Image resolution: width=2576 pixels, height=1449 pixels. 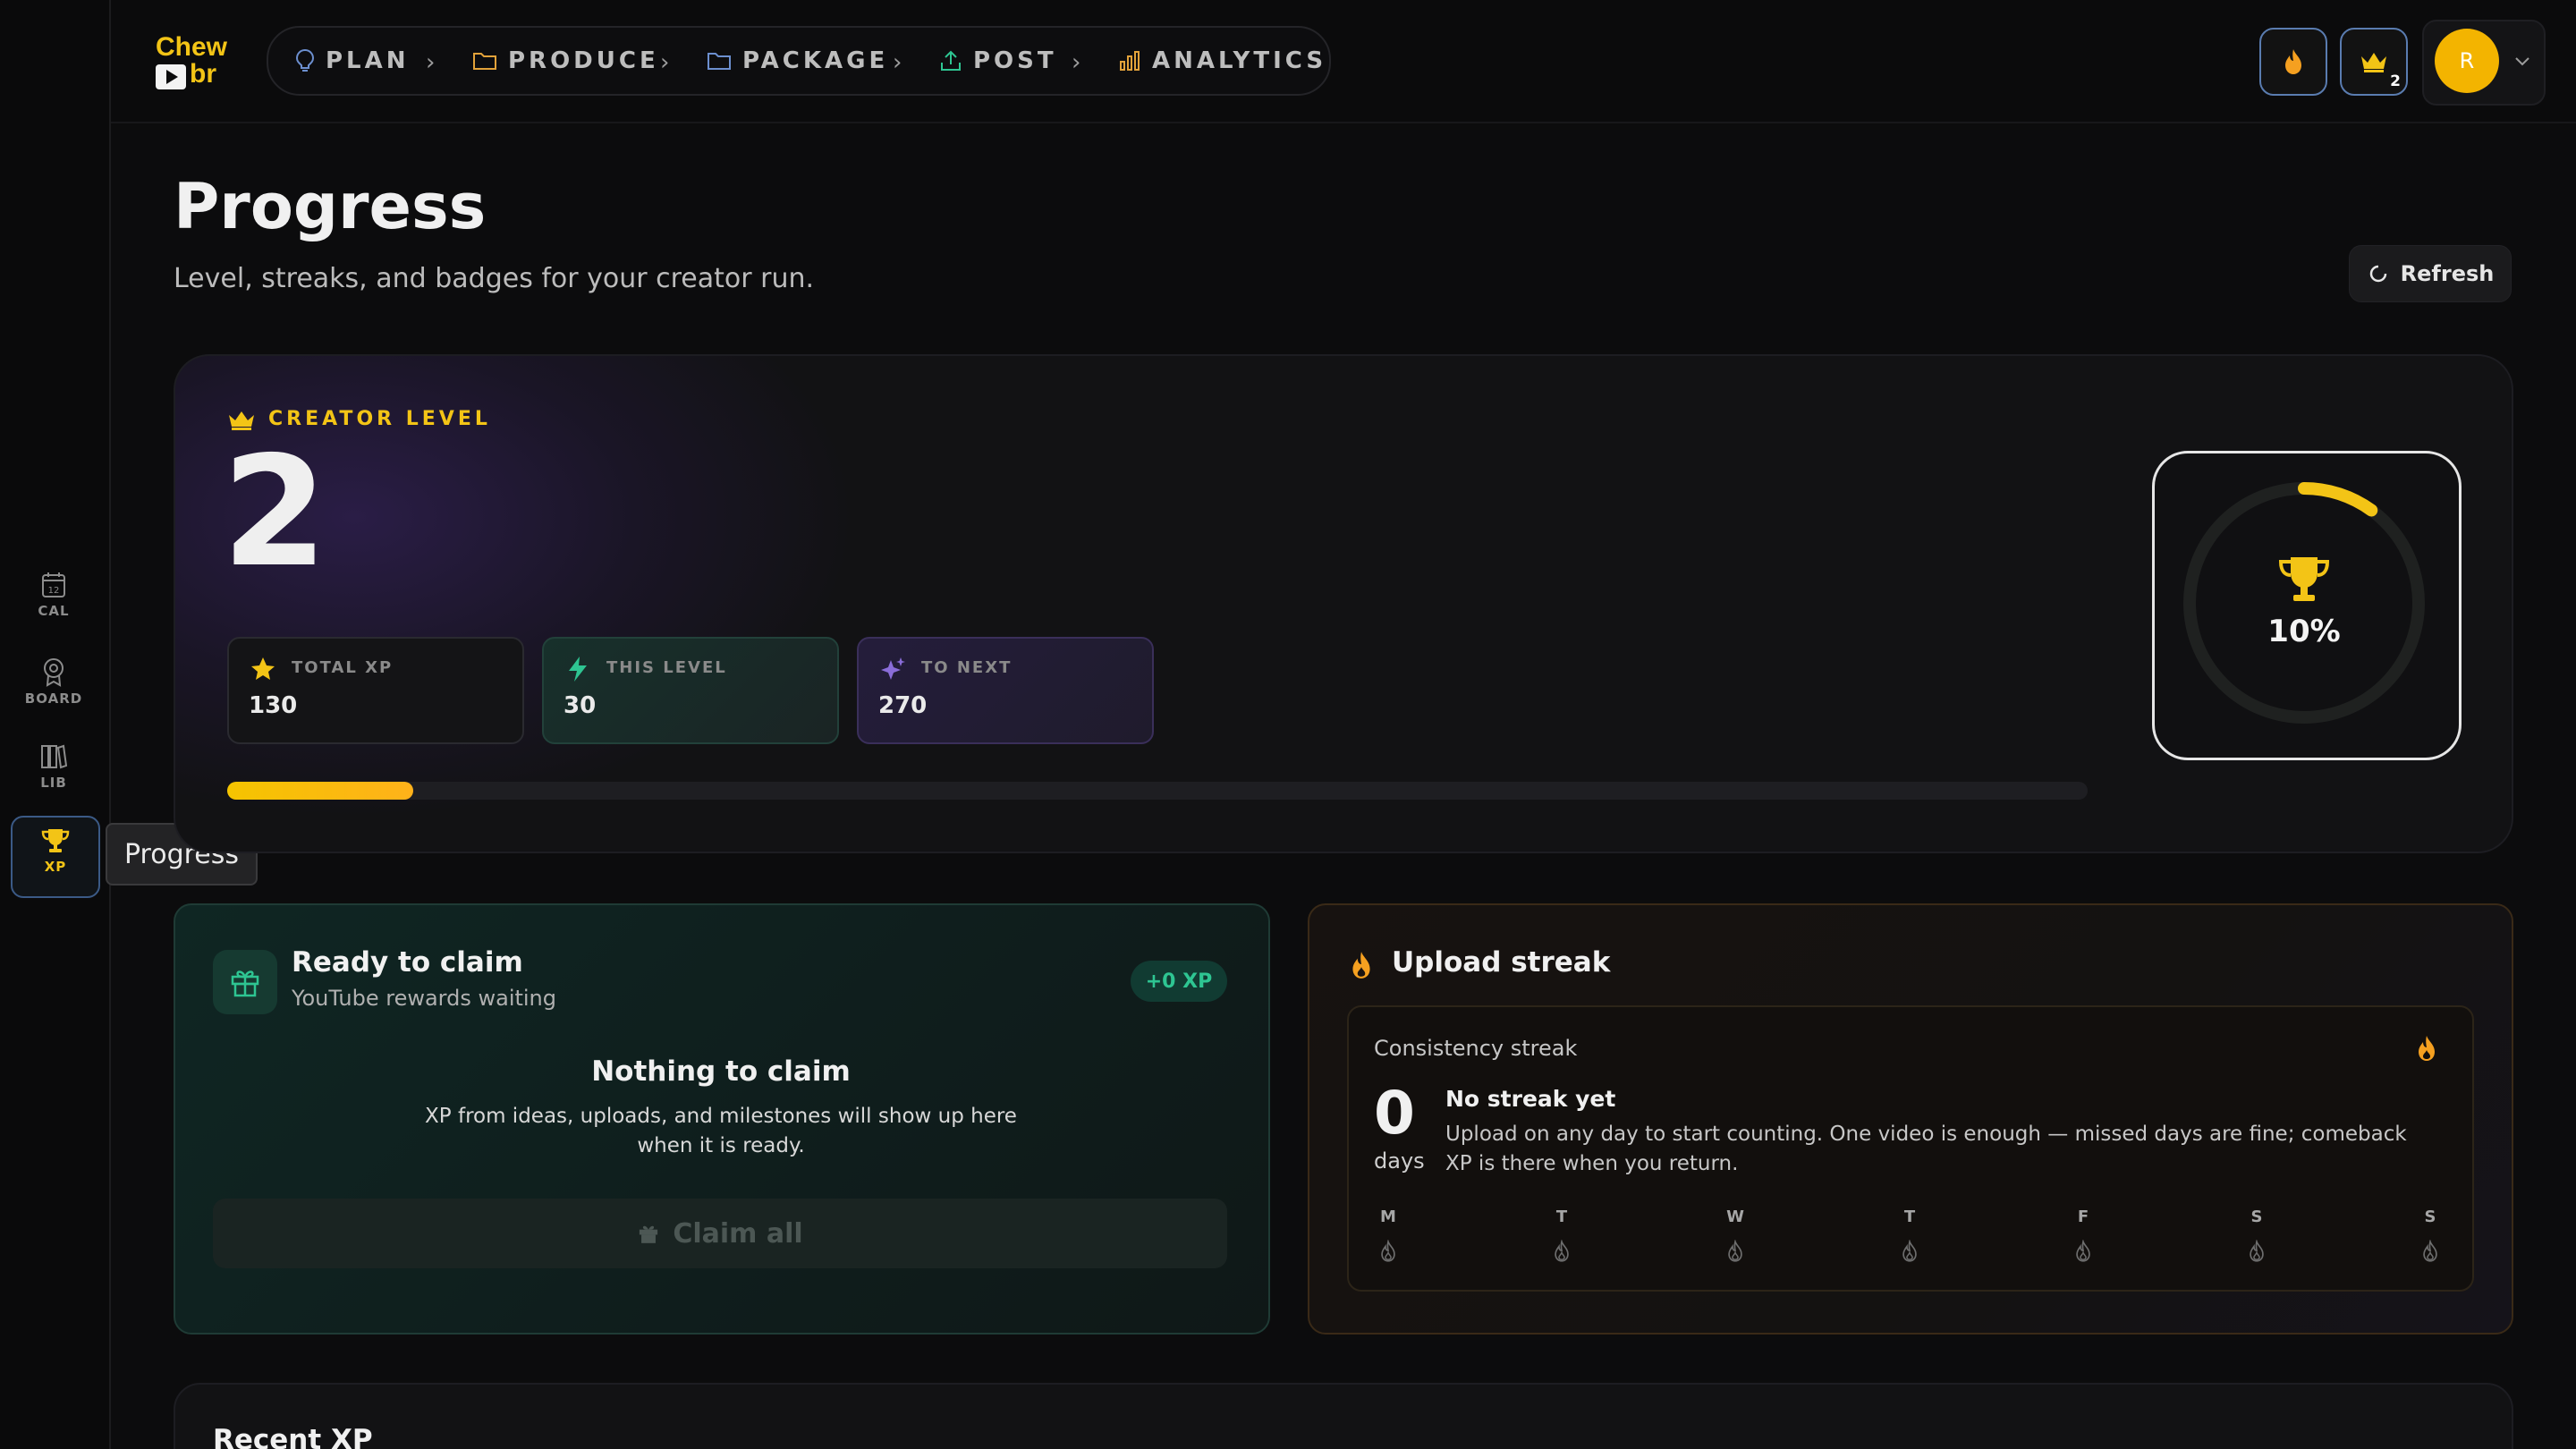 What do you see at coordinates (407, 962) in the screenshot?
I see `claim-title: Ready to claim` at bounding box center [407, 962].